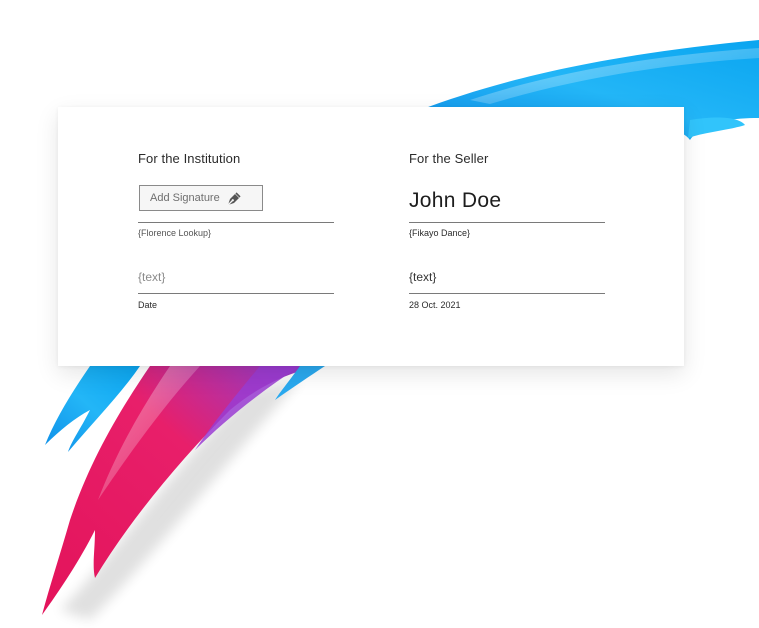 This screenshot has height=628, width=759. Describe the element at coordinates (455, 200) in the screenshot. I see `seller-signature: John Doe` at that location.